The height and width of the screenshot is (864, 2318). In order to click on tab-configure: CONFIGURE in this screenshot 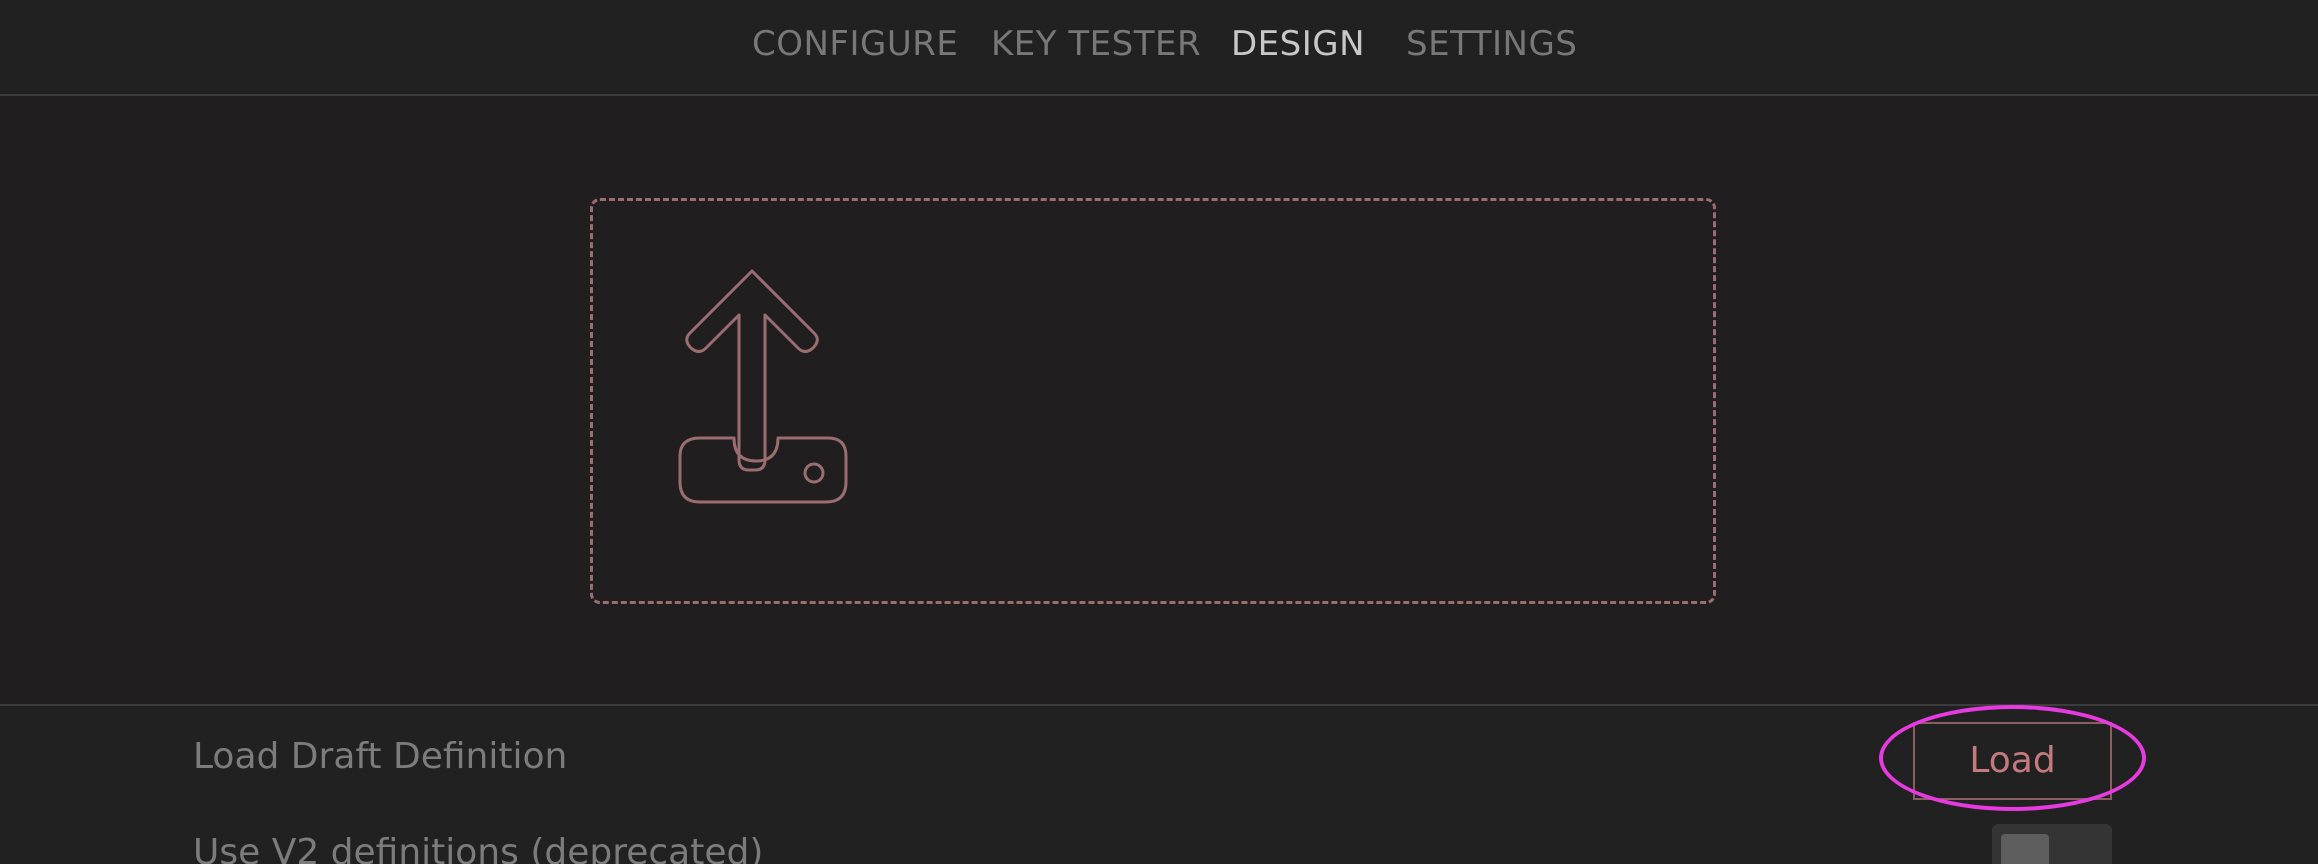, I will do `click(855, 46)`.